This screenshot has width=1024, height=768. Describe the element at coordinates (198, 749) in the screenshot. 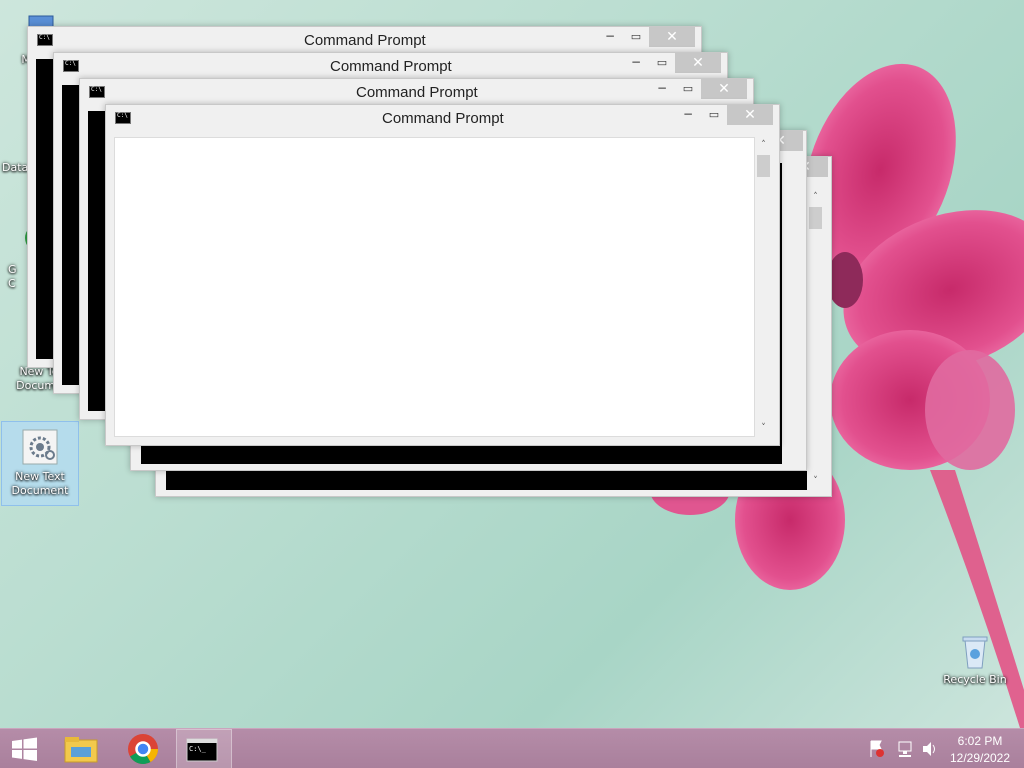

I see `svg-text: C:\_` at that location.